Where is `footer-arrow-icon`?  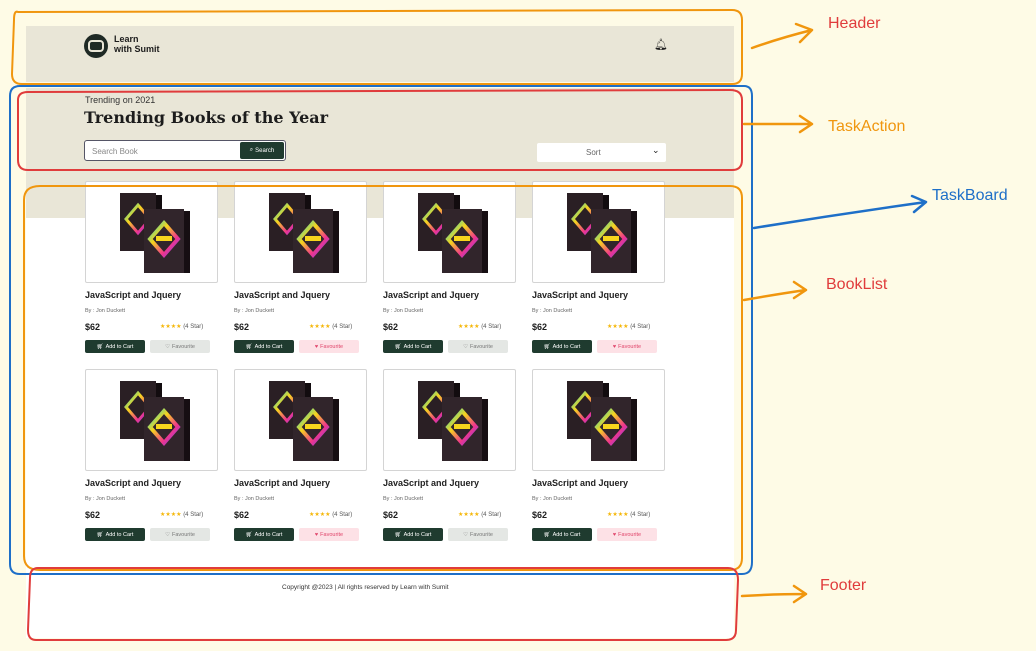
footer-arrow-icon is located at coordinates (774, 594).